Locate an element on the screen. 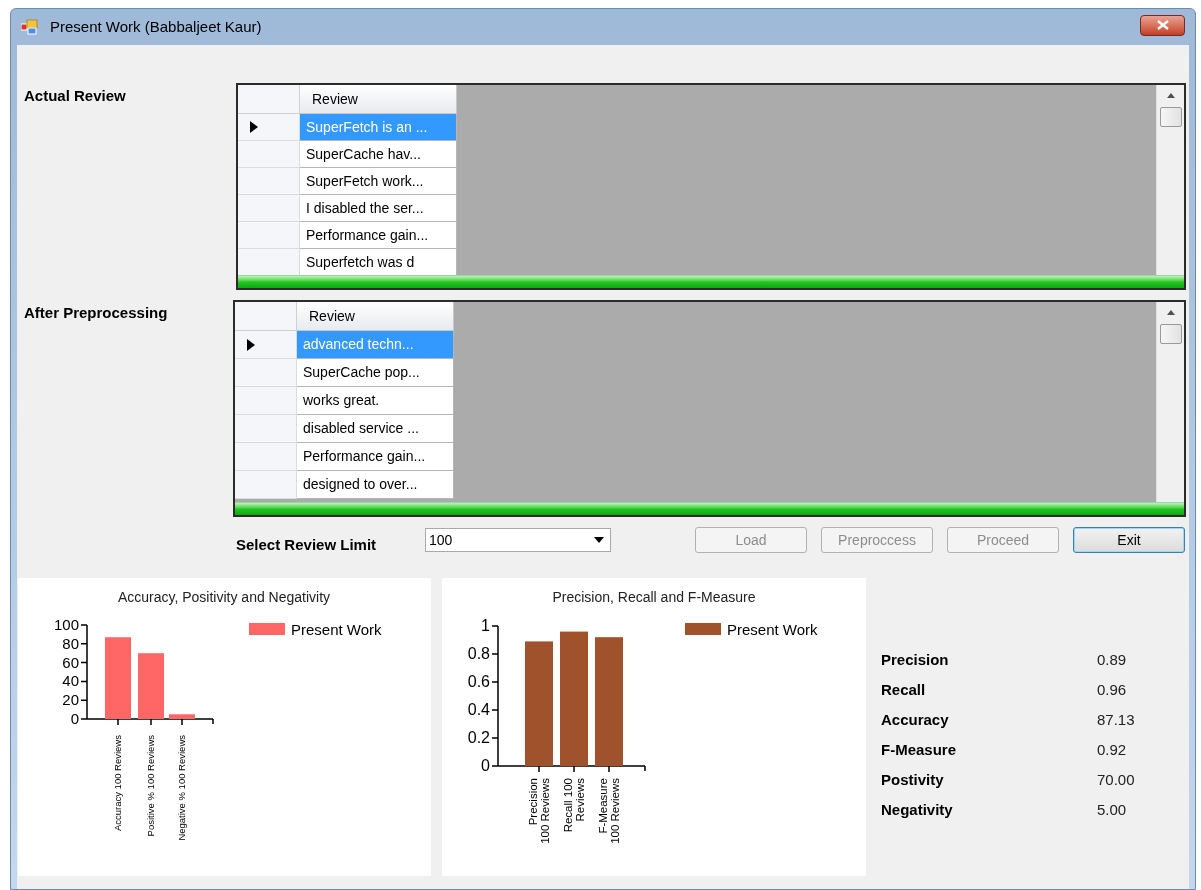 The image size is (1201, 890). metric-label: Accuracy is located at coordinates (915, 719).